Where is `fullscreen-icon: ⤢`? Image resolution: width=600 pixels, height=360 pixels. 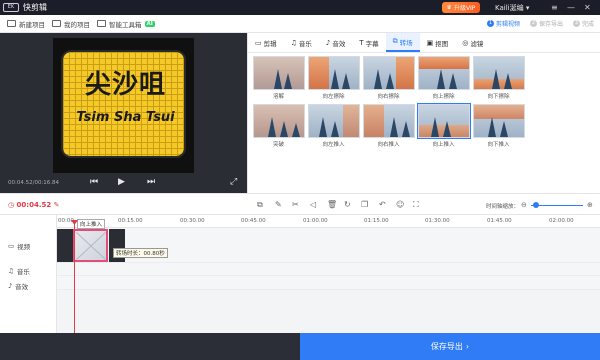
fullscreen-icon: ⤢ is located at coordinates (233, 182).